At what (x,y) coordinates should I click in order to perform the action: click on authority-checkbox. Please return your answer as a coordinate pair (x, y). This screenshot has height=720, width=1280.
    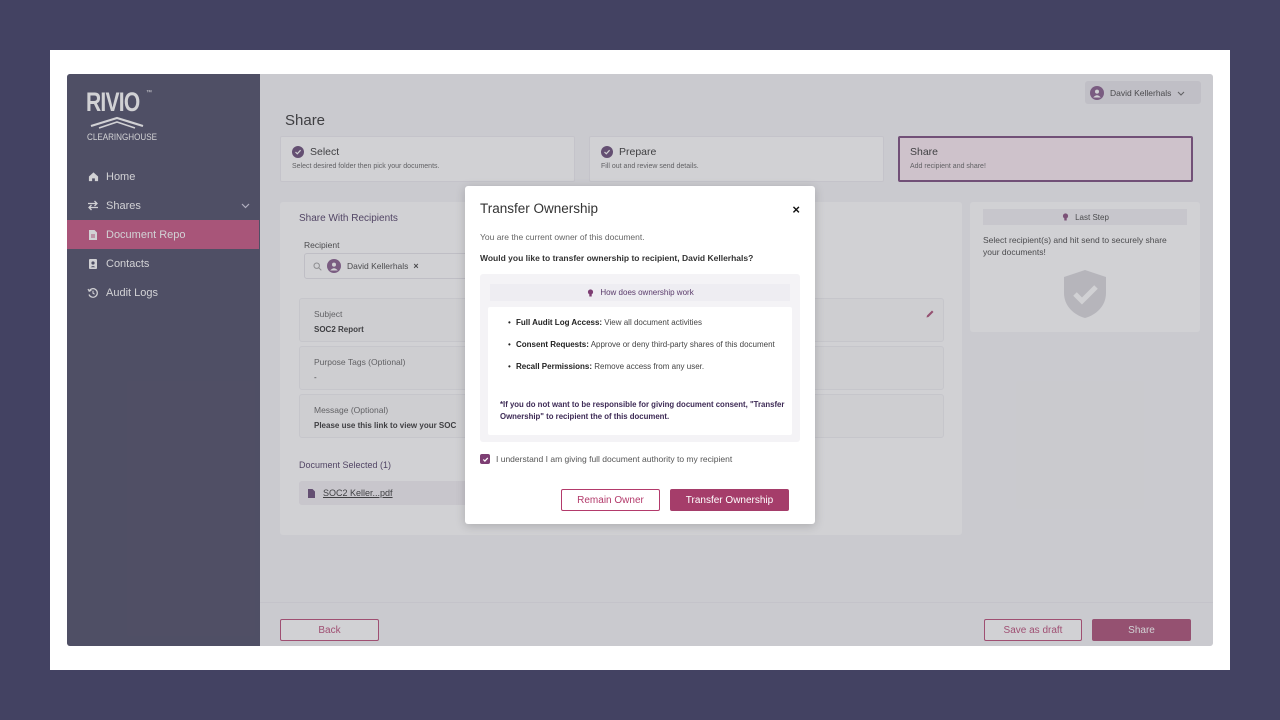
    Looking at the image, I should click on (485, 459).